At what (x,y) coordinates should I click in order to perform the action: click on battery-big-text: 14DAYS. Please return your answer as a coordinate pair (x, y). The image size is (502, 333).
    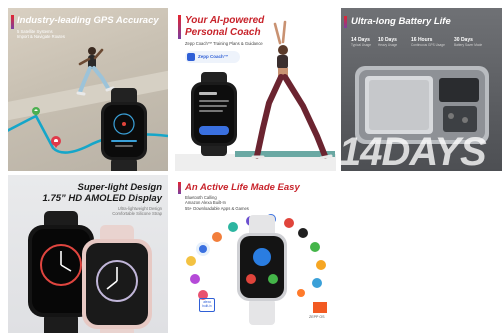
    Looking at the image, I should click on (414, 150).